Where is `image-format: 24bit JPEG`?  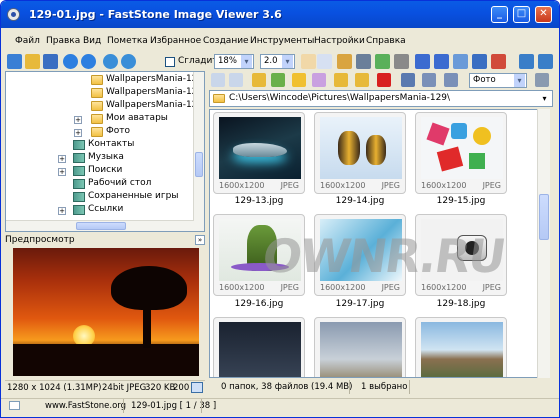 image-format: 24bit JPEG is located at coordinates (124, 388).